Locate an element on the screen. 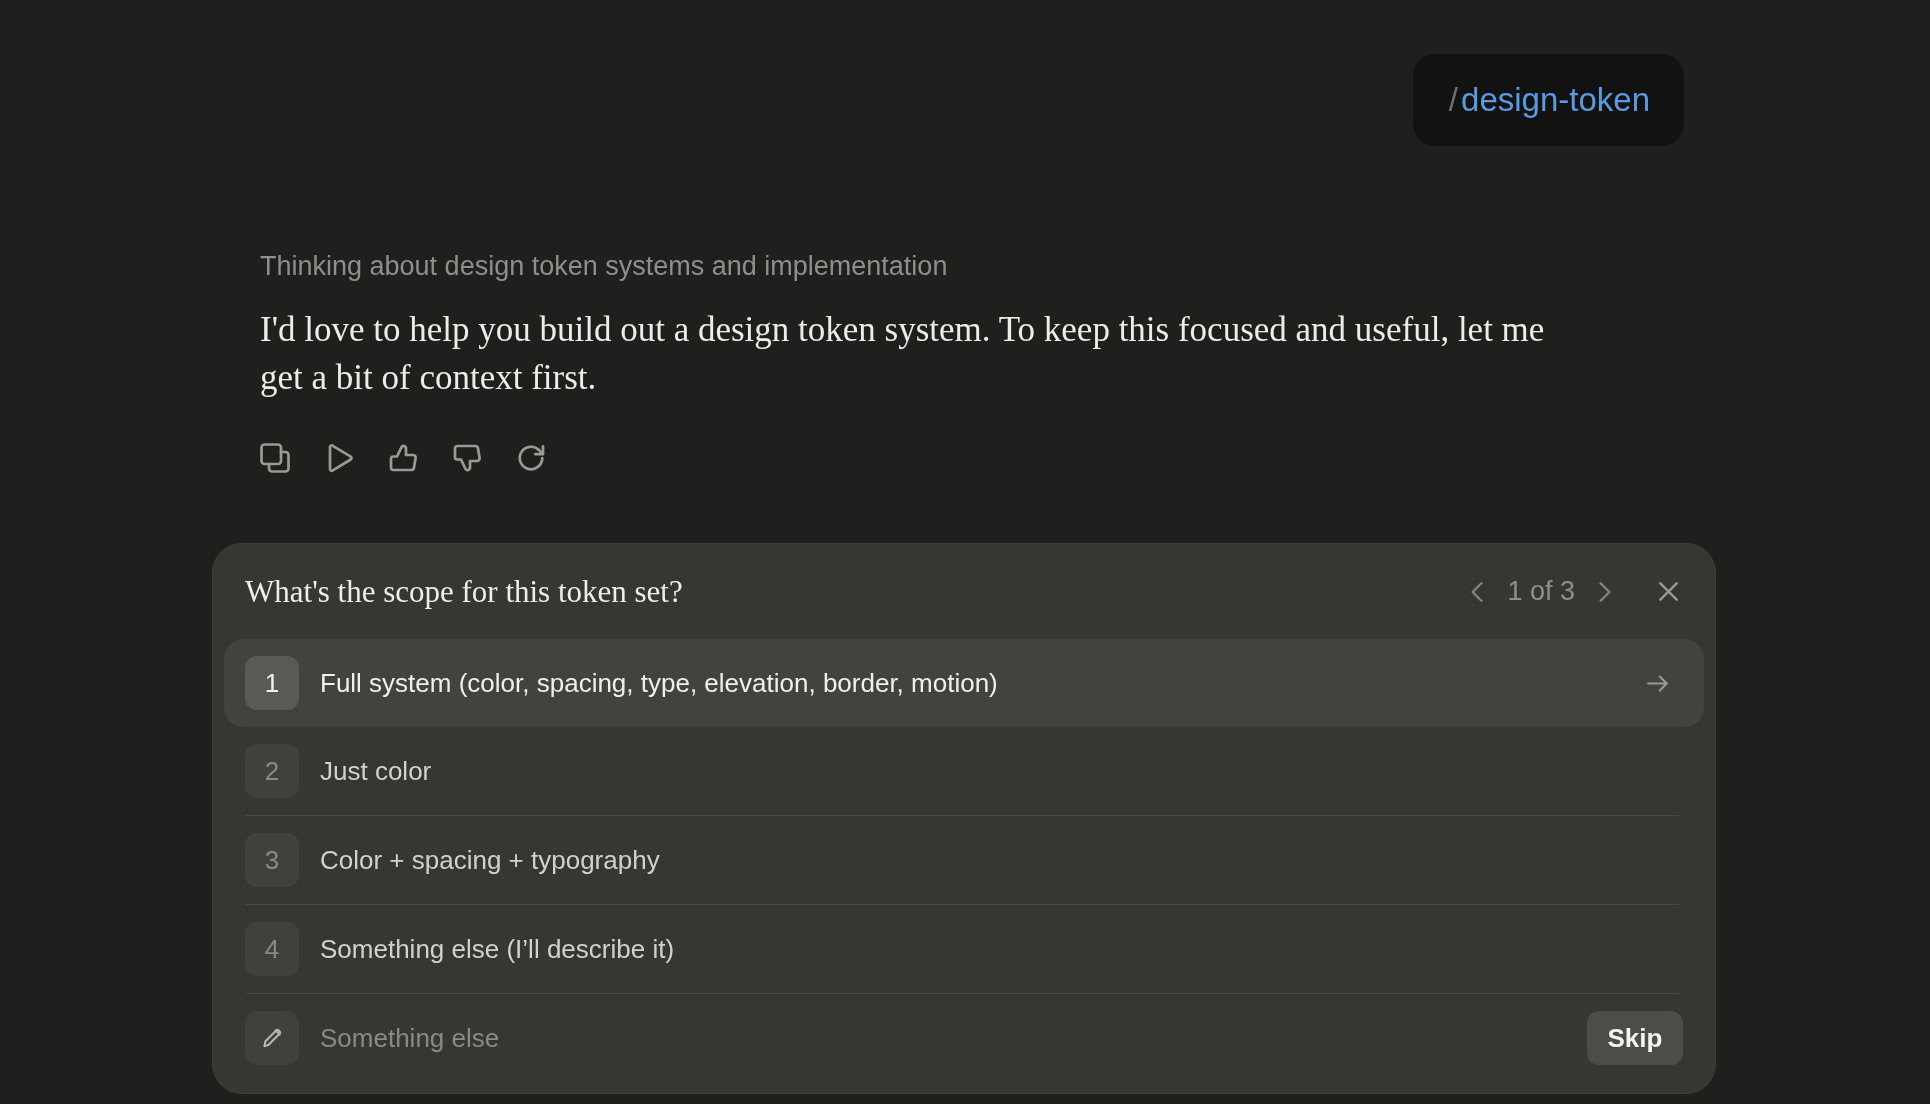 The width and height of the screenshot is (1930, 1104). option-row: 1 Full system (color, spacing, type, elevation, border, motion) is located at coordinates (964, 683).